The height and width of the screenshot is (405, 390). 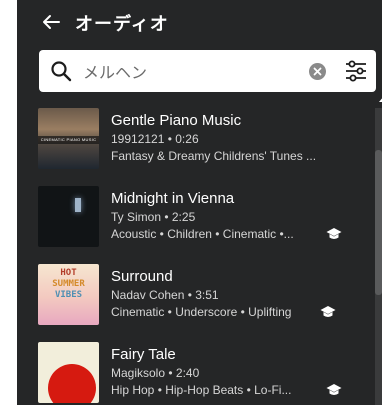 I want to click on thumbnail-sun, so click(x=72, y=383).